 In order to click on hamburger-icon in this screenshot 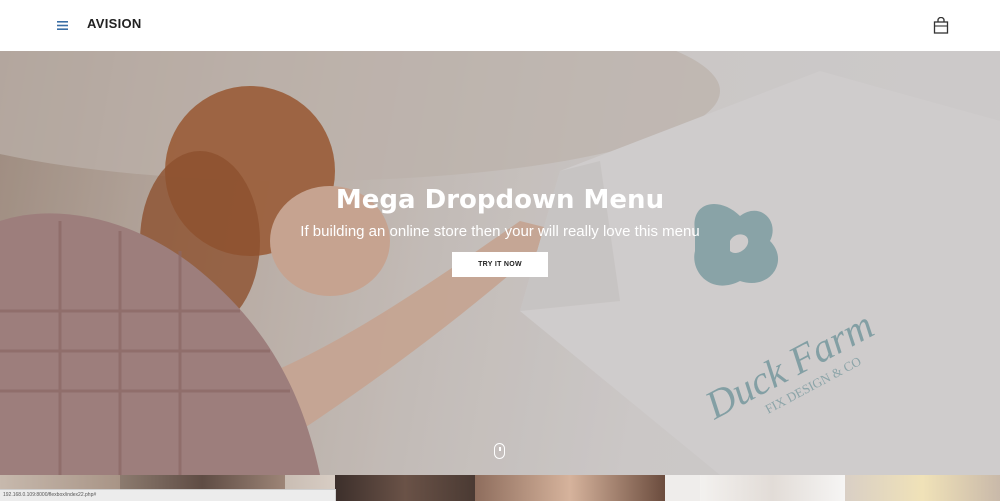, I will do `click(62, 25)`.